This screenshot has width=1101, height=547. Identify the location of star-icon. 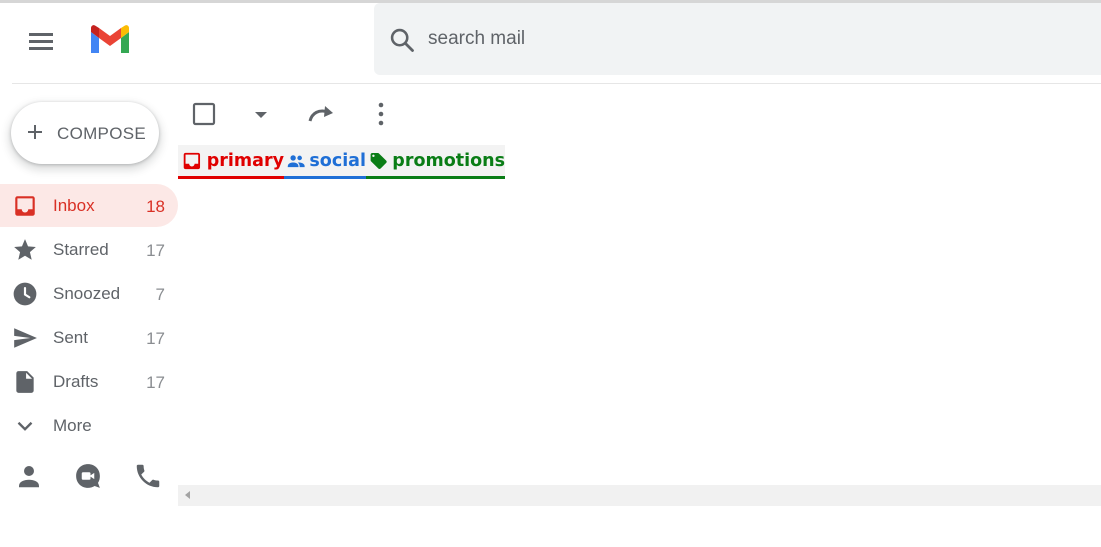
(25, 249).